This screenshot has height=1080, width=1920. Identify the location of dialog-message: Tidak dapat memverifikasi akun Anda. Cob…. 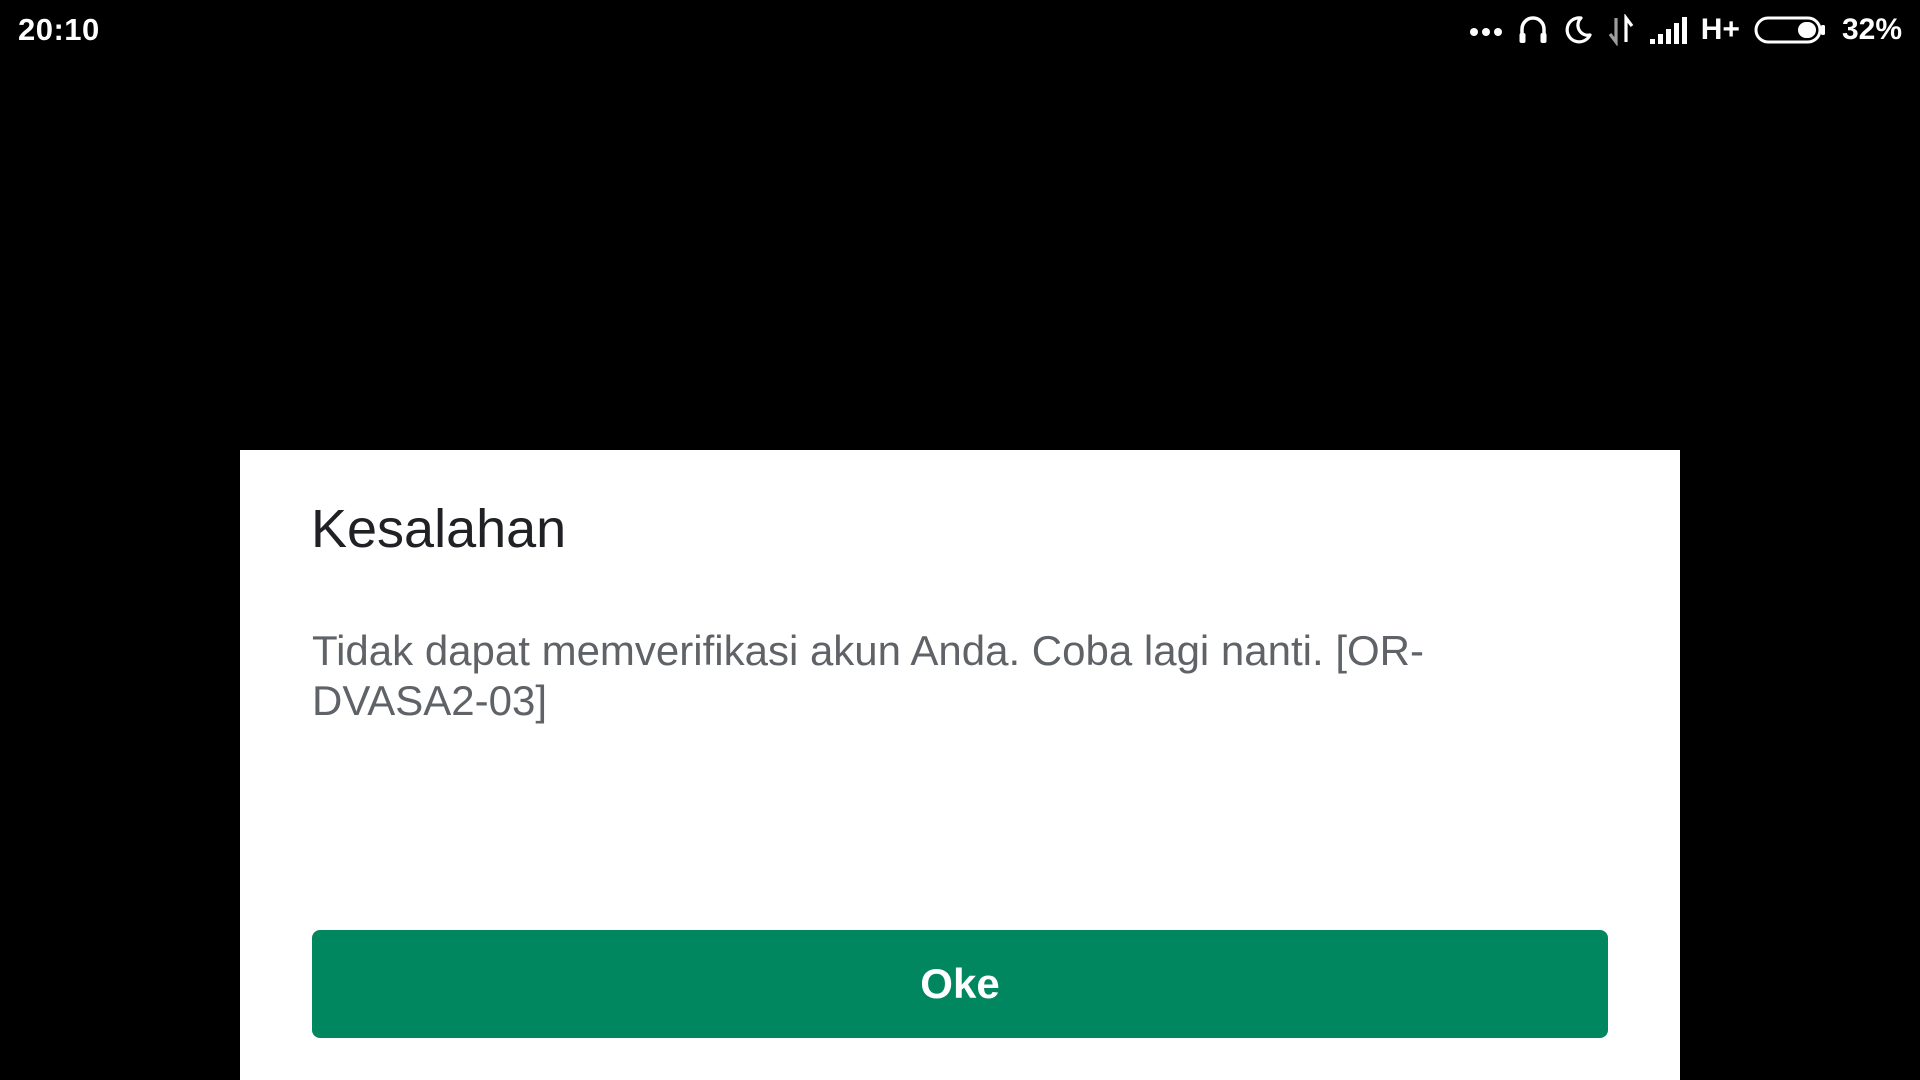
(868, 675).